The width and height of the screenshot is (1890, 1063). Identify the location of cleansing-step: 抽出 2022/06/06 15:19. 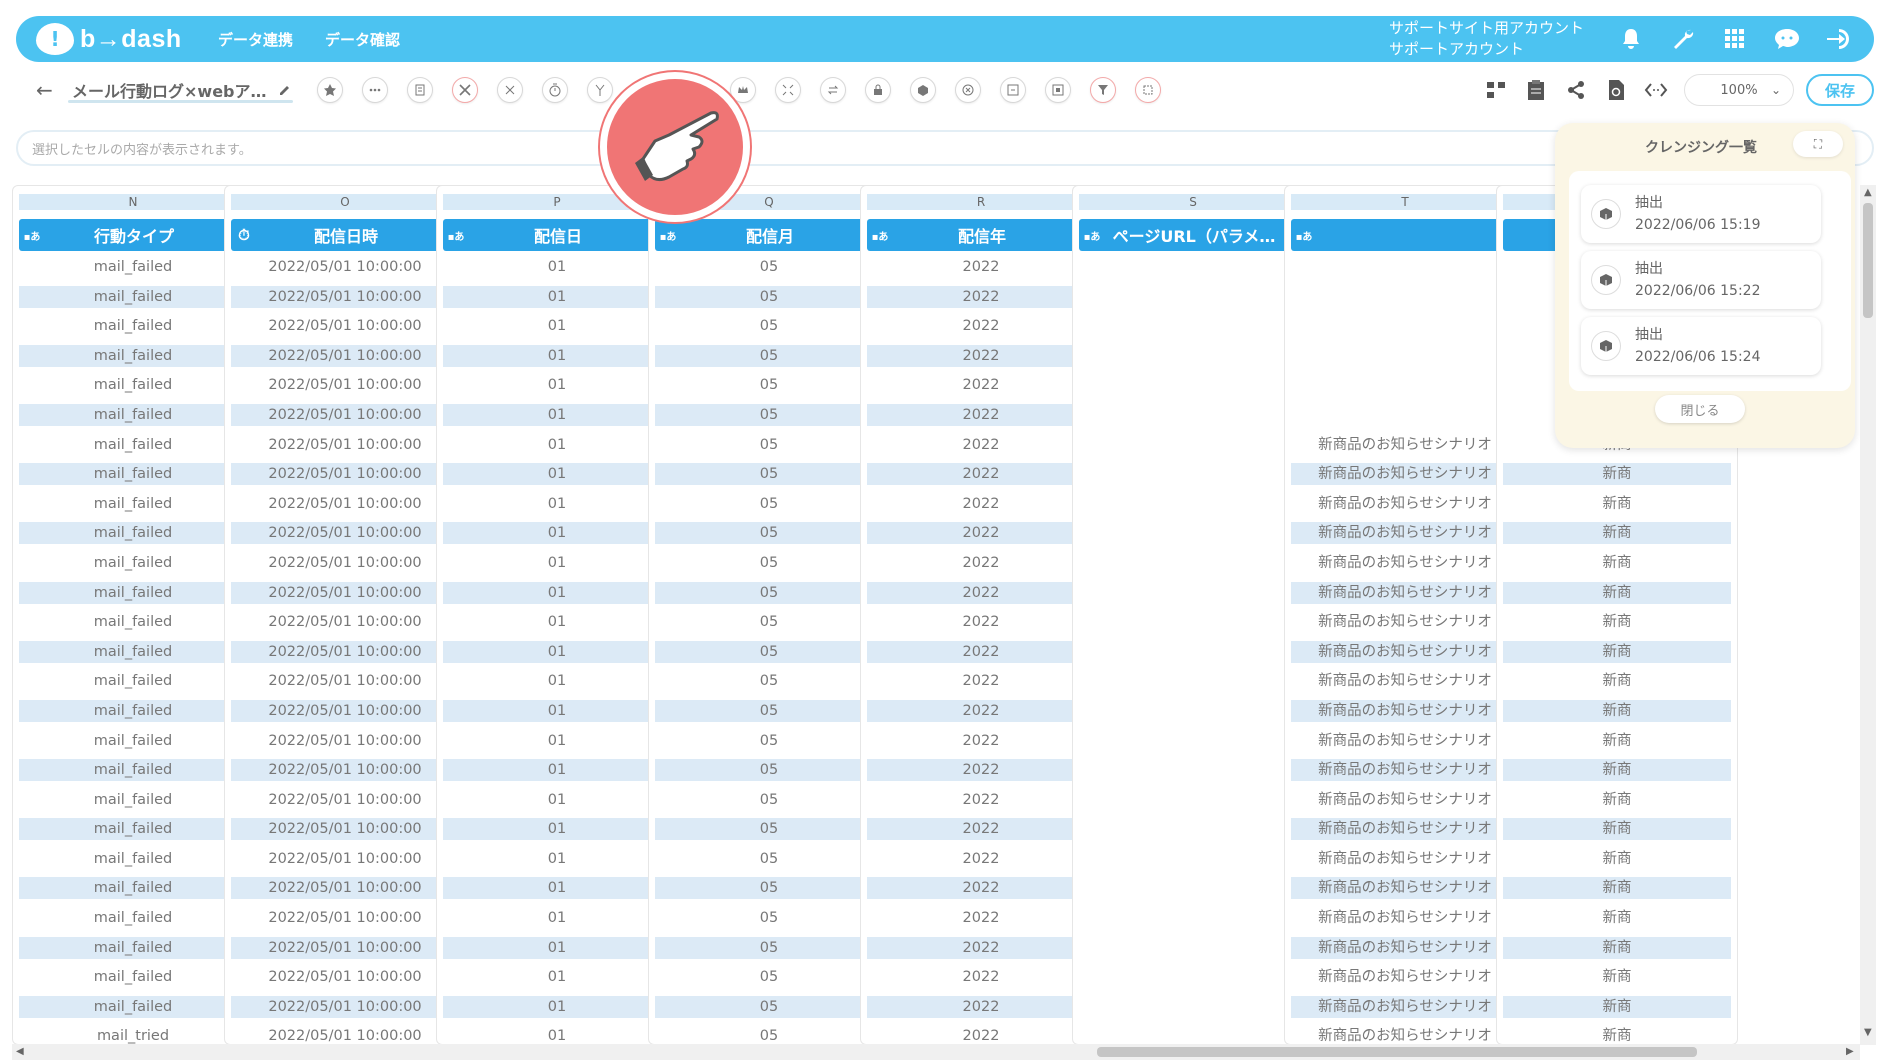
(1701, 214).